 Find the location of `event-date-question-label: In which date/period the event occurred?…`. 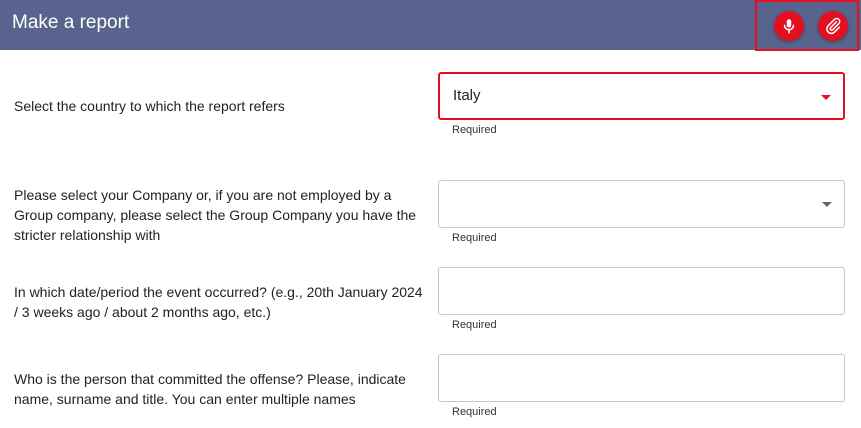

event-date-question-label: In which date/period the event occurred?… is located at coordinates (218, 302).